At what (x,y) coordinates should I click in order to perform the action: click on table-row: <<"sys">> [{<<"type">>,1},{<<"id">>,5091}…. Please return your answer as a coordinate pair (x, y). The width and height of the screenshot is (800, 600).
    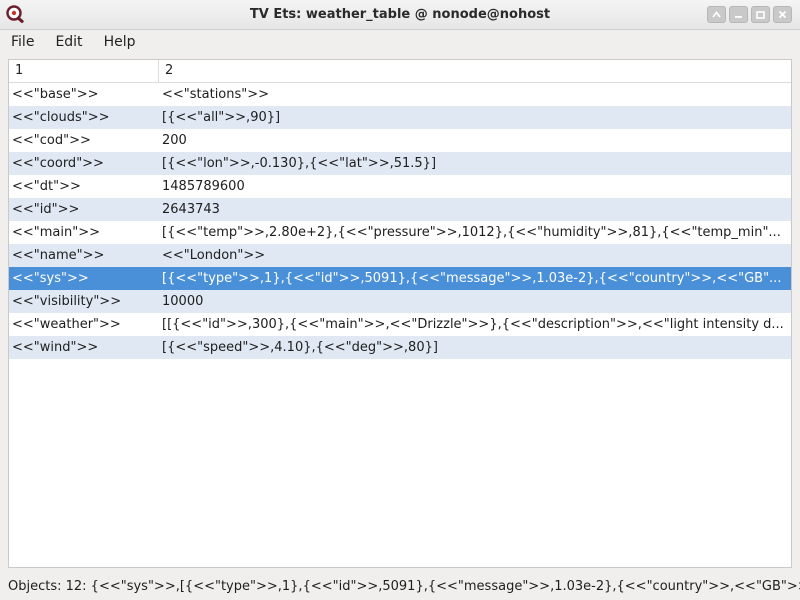
    Looking at the image, I should click on (400, 278).